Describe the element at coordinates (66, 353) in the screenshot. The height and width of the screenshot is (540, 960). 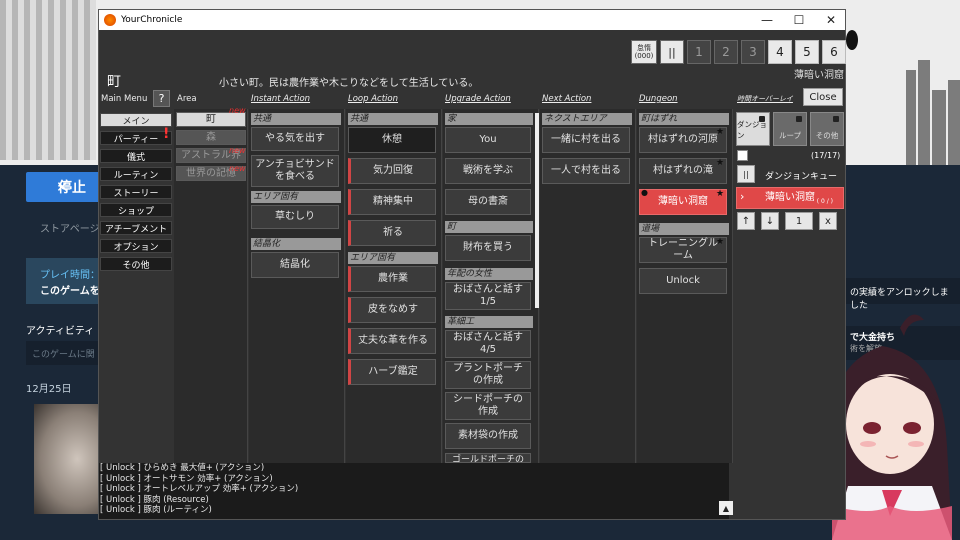
I see `steam-activity-input: このゲームに関` at that location.